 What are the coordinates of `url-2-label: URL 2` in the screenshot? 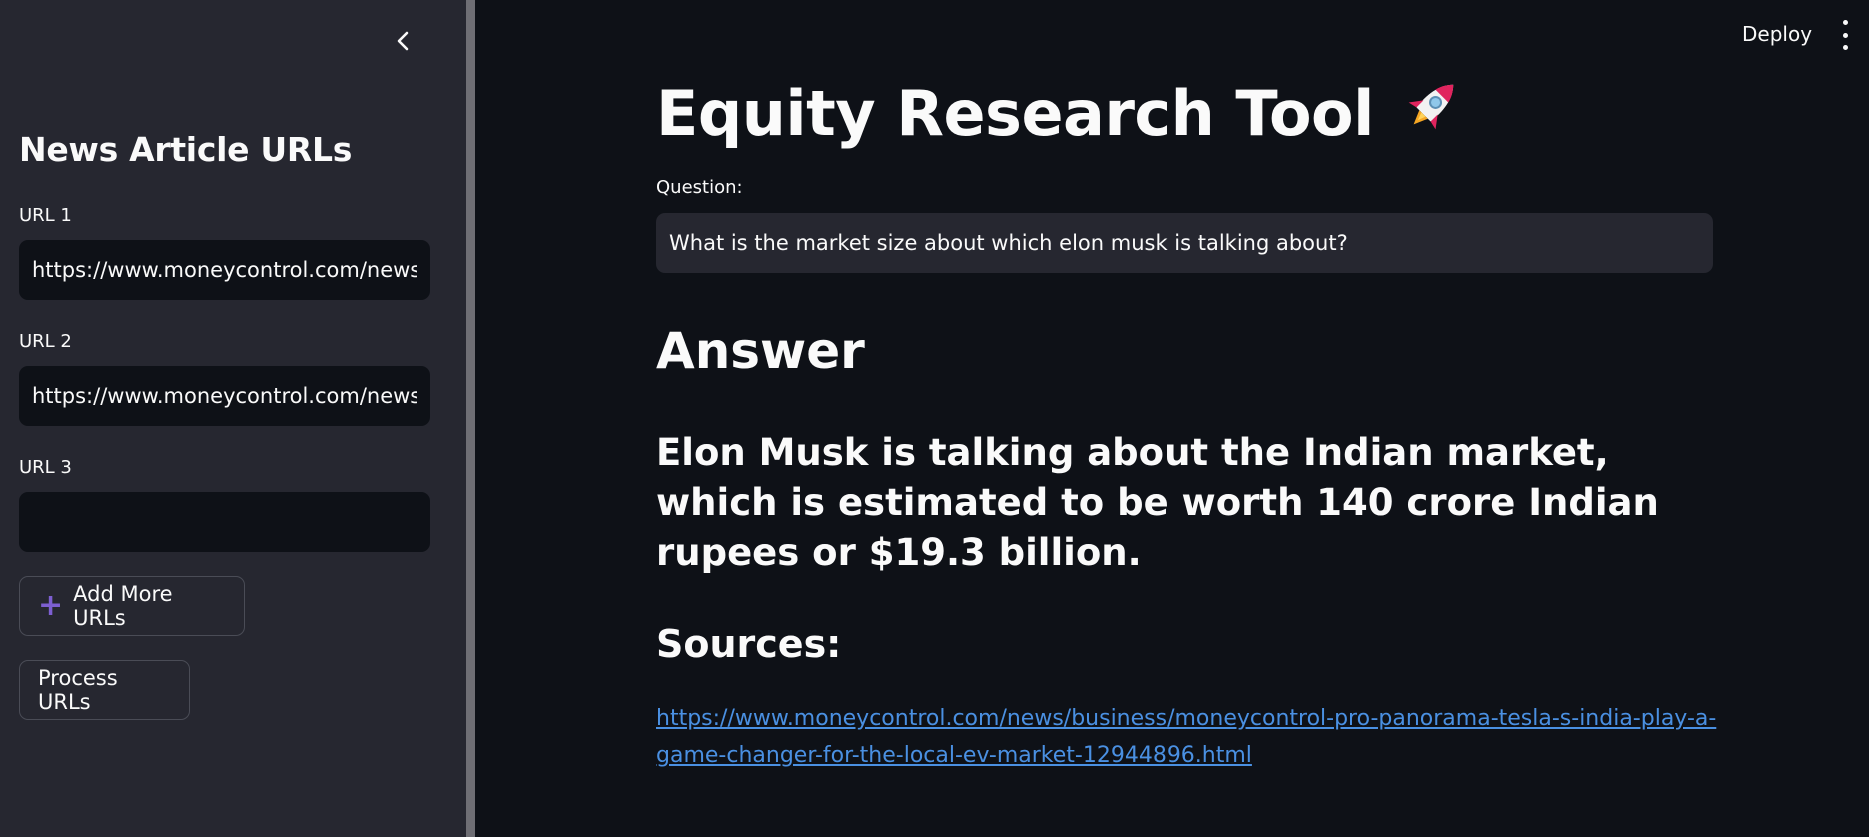 It's located at (45, 341).